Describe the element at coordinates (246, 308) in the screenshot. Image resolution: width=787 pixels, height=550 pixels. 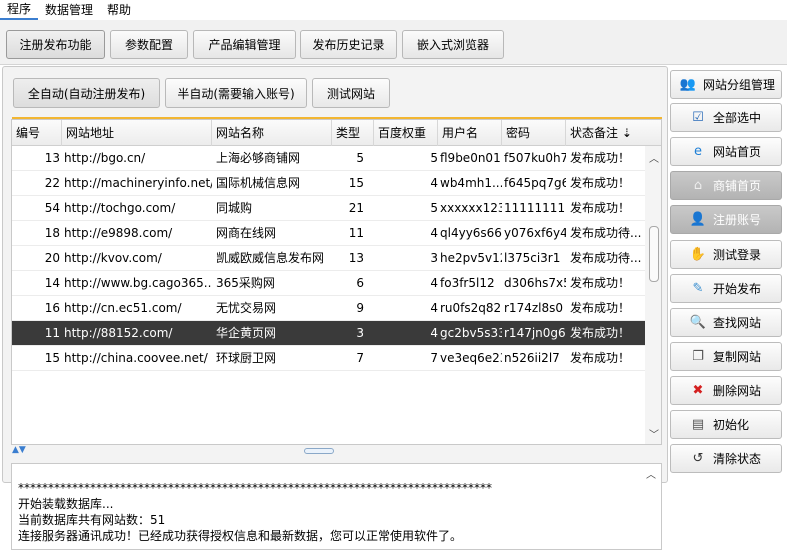
I see `cell-name: 无忧交易网` at that location.